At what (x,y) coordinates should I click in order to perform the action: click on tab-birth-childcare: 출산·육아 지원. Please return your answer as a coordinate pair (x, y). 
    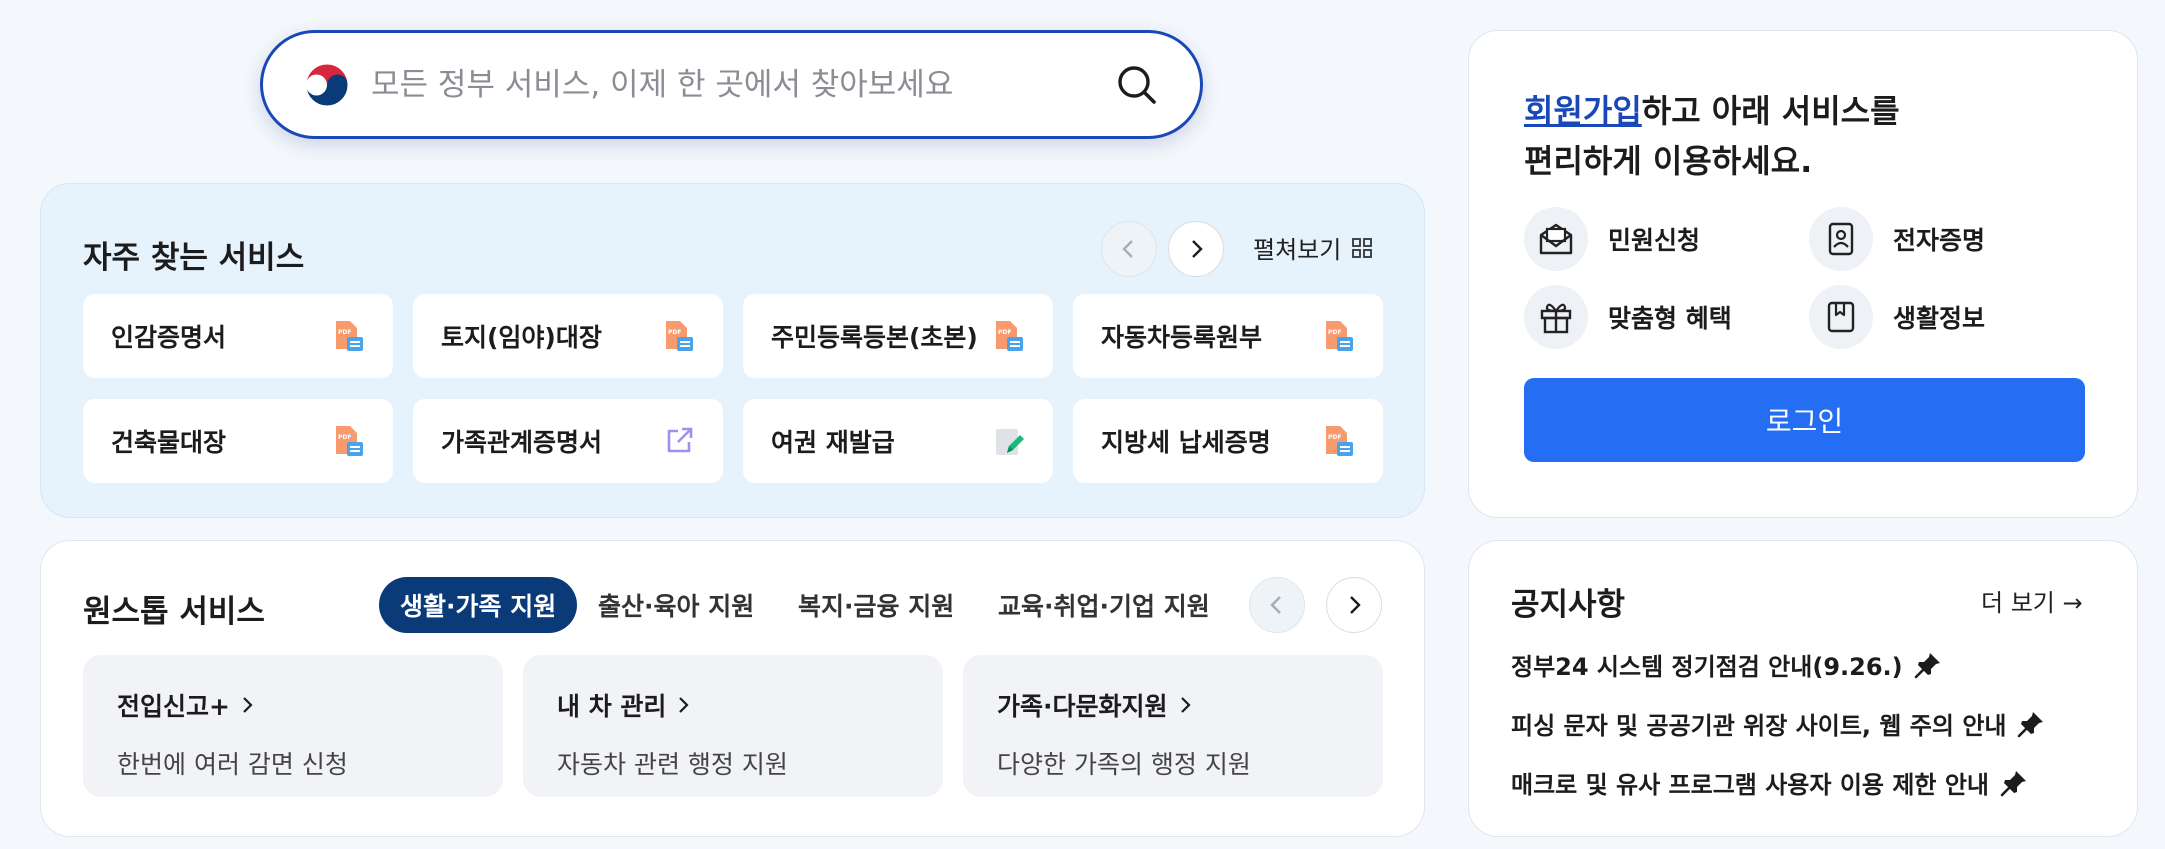
    Looking at the image, I should click on (676, 605).